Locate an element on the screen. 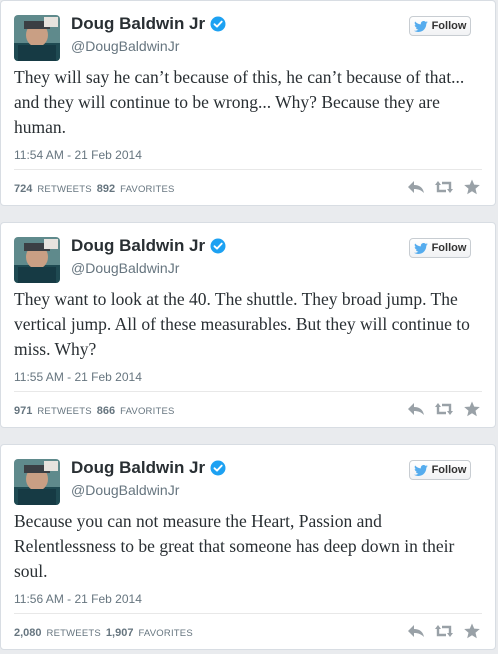  tweet-stats: 2,080 RETWEETS 1,907 FAVORITES is located at coordinates (103, 633).